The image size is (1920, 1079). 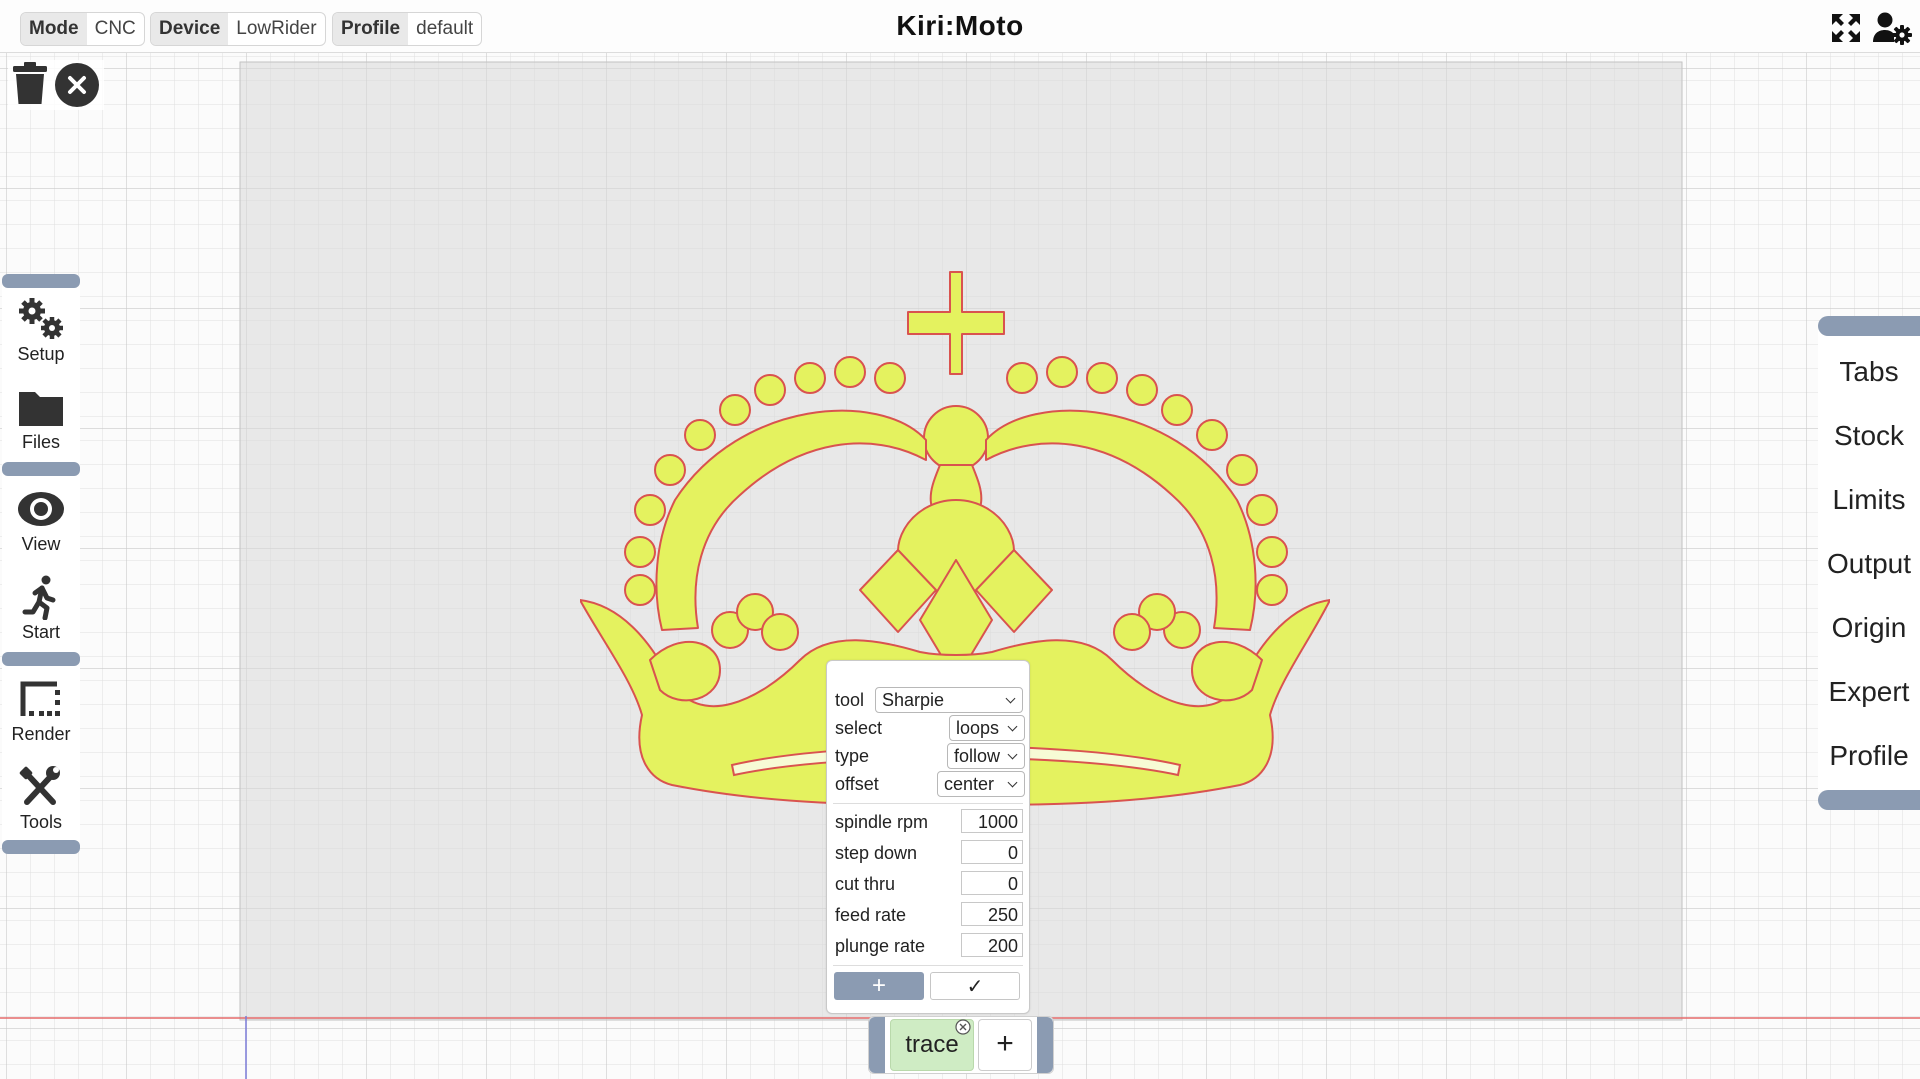 I want to click on dock-item-files: Files, so click(x=41, y=418).